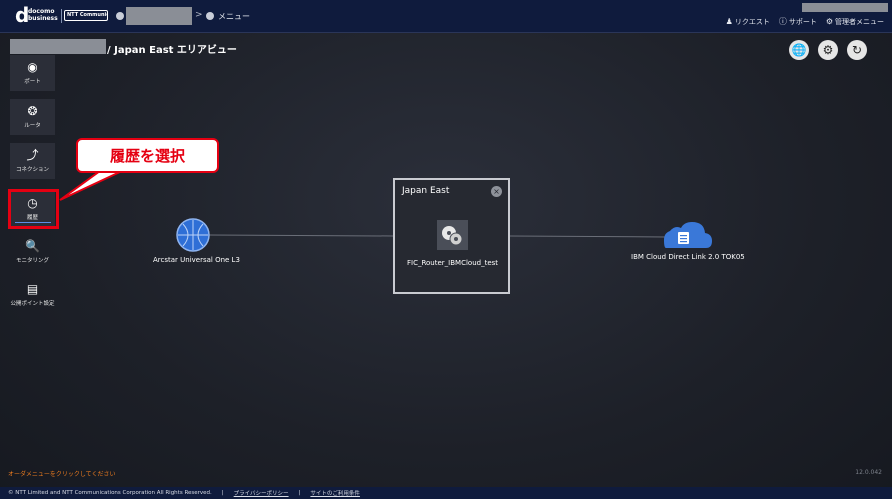 The height and width of the screenshot is (499, 892). I want to click on terms-link: サイトのご利用条件, so click(335, 493).